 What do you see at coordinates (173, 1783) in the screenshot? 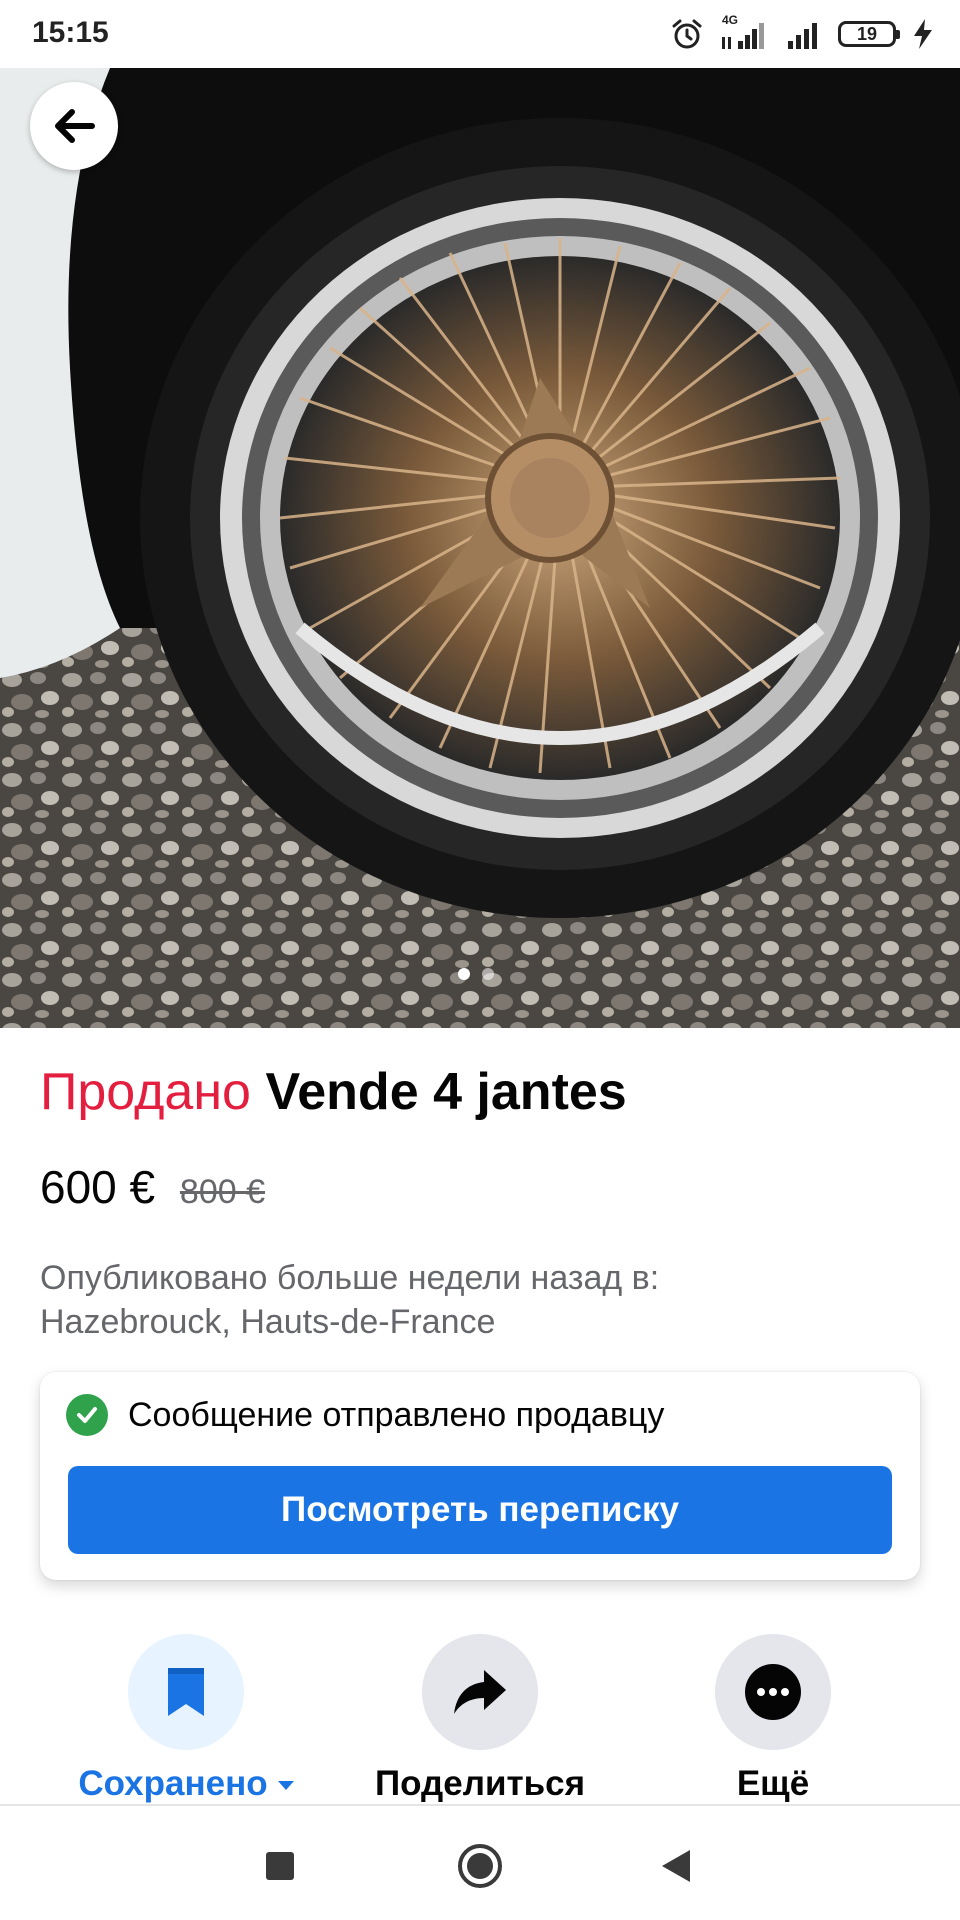
I see `save-label: Сохранено` at bounding box center [173, 1783].